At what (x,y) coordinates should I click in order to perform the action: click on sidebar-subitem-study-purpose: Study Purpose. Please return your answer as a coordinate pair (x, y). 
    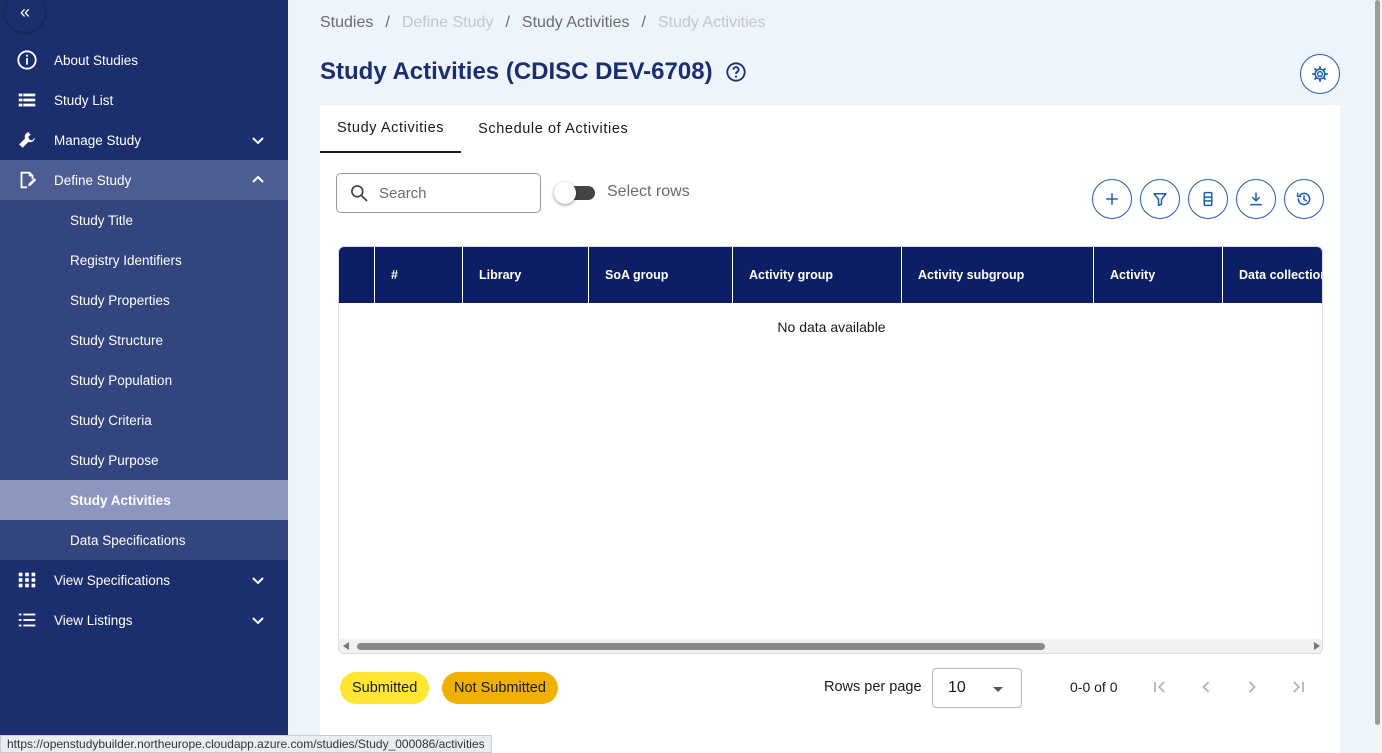
    Looking at the image, I should click on (144, 460).